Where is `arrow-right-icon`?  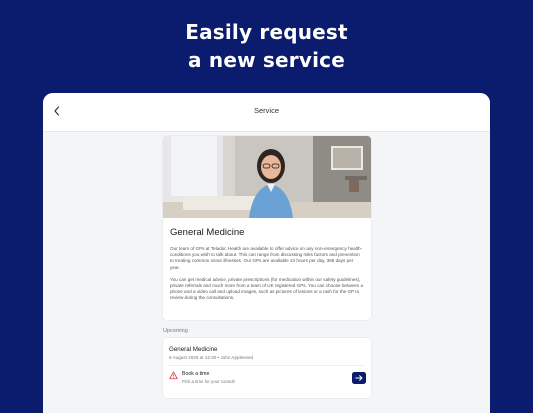
arrow-right-icon is located at coordinates (359, 378).